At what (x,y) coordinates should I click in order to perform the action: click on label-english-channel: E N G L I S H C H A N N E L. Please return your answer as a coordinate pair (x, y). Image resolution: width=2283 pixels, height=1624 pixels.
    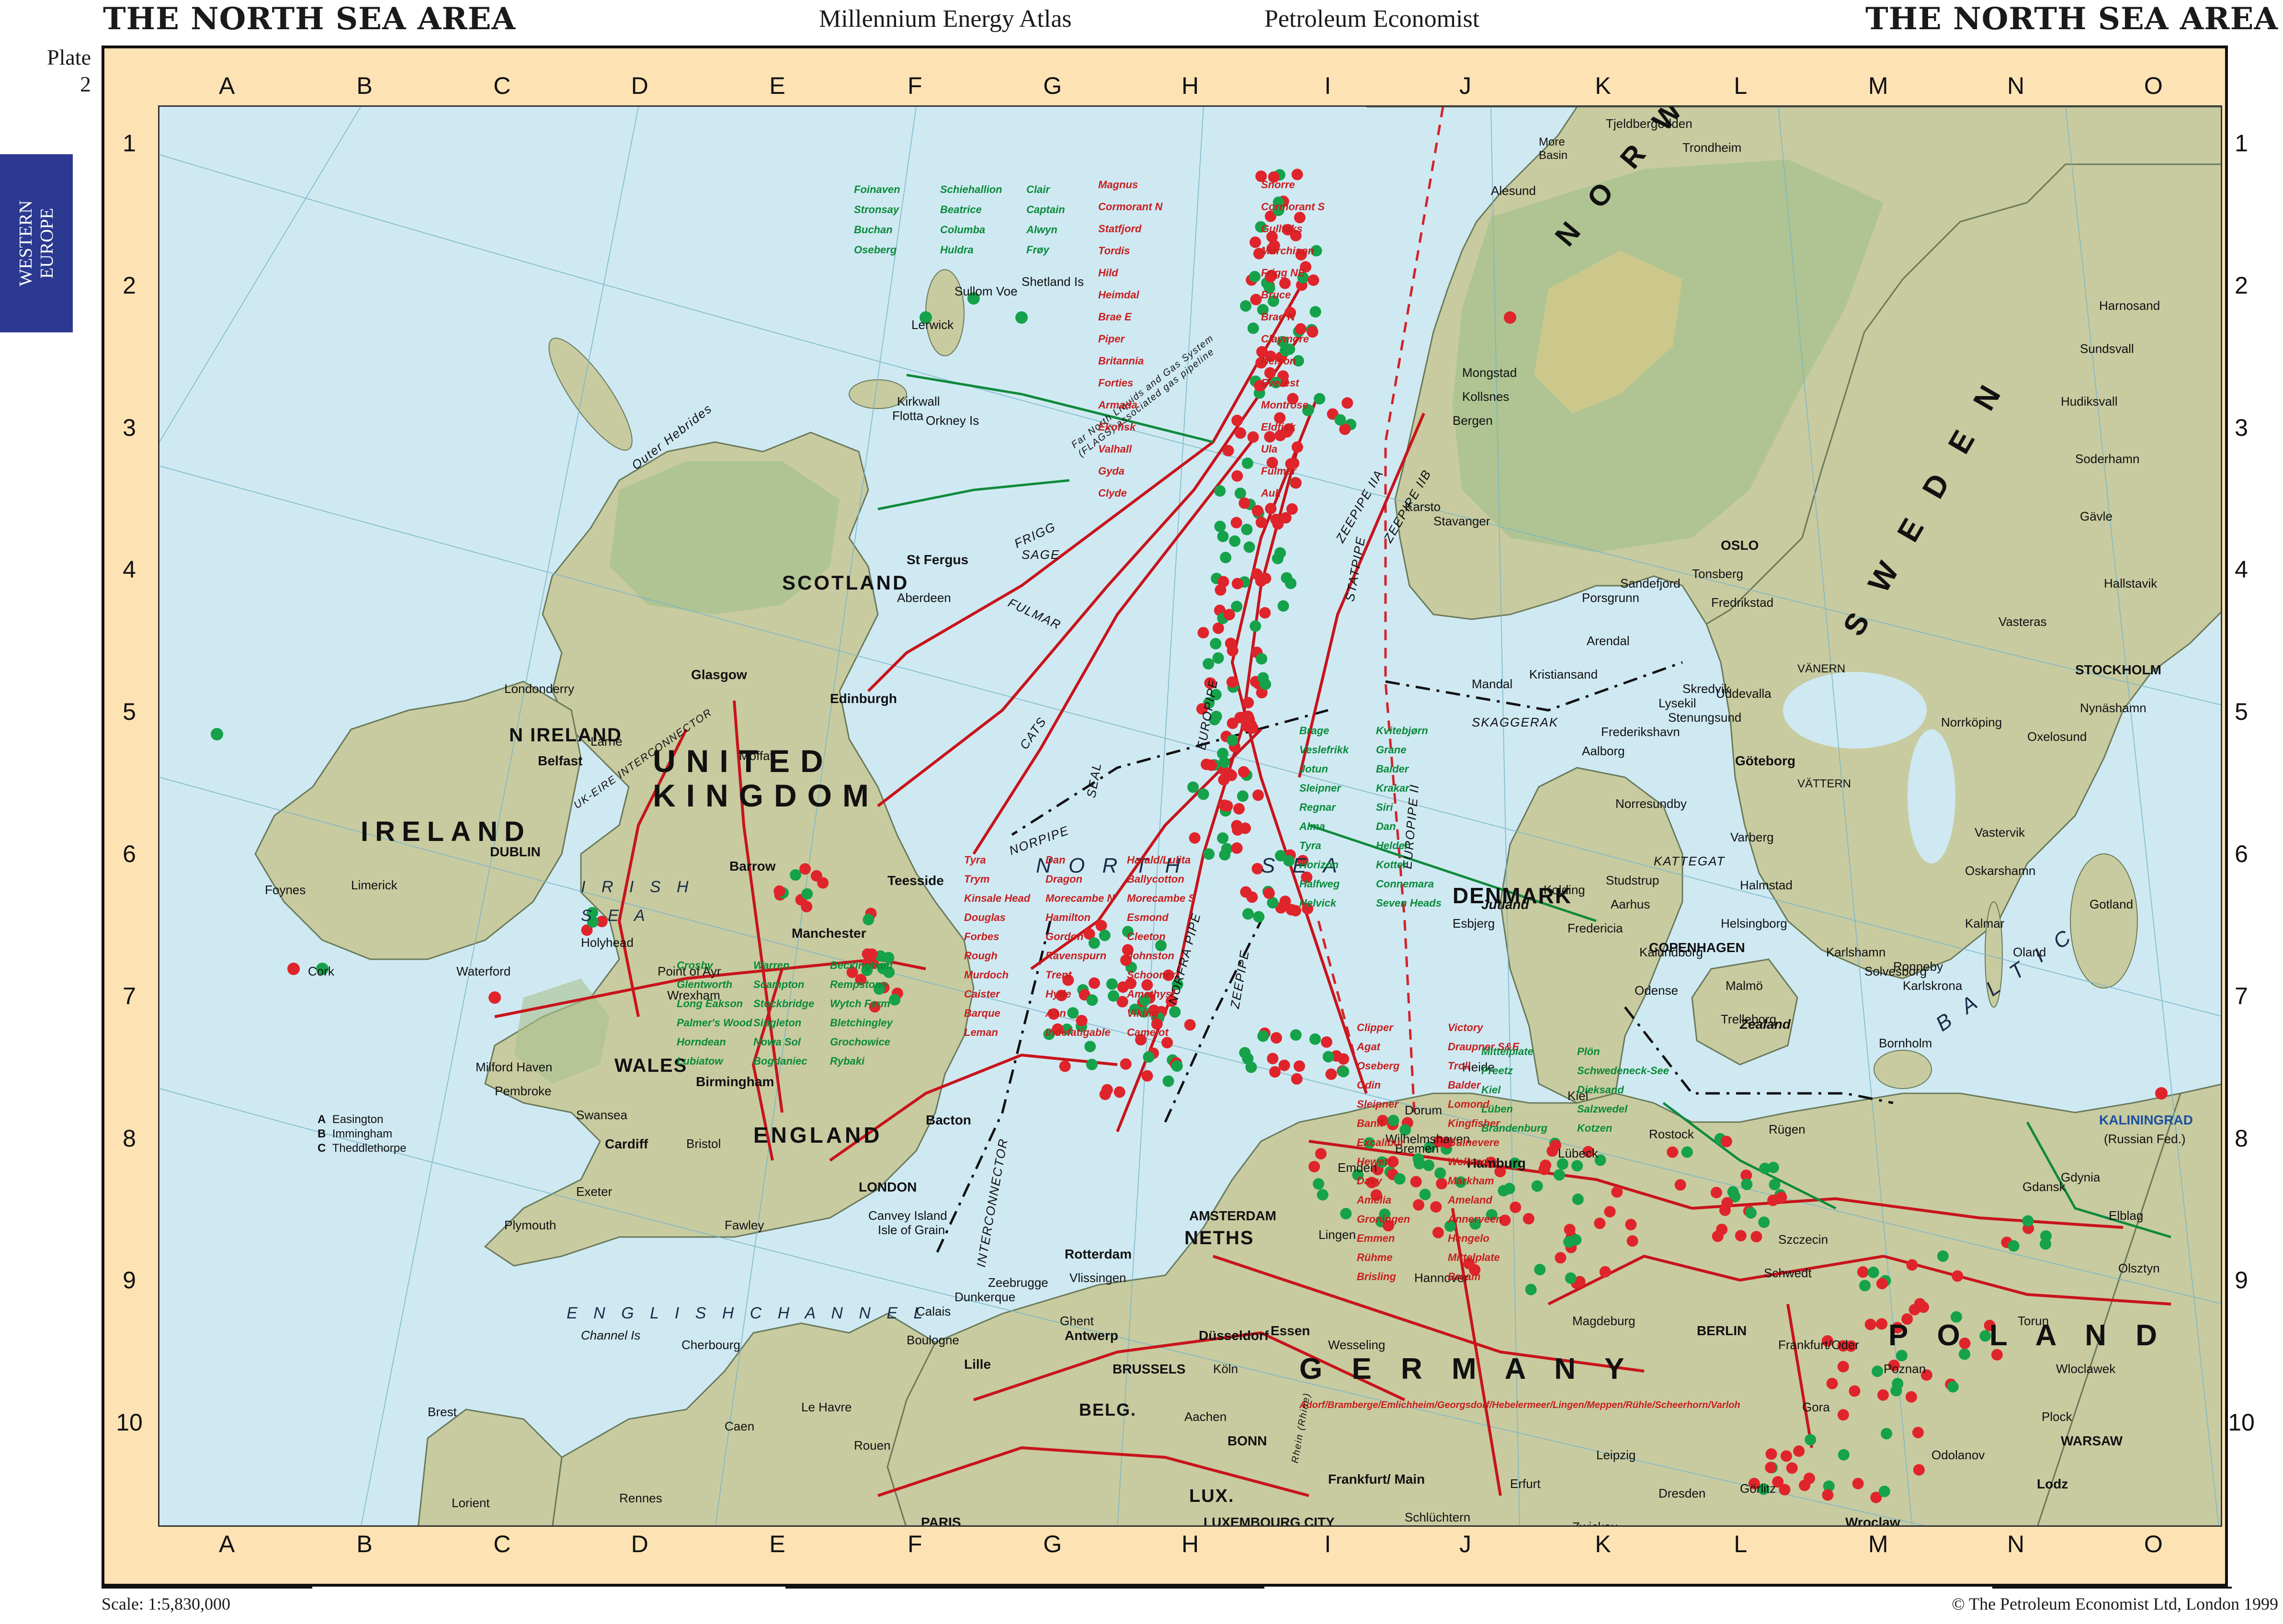
    Looking at the image, I should click on (748, 1313).